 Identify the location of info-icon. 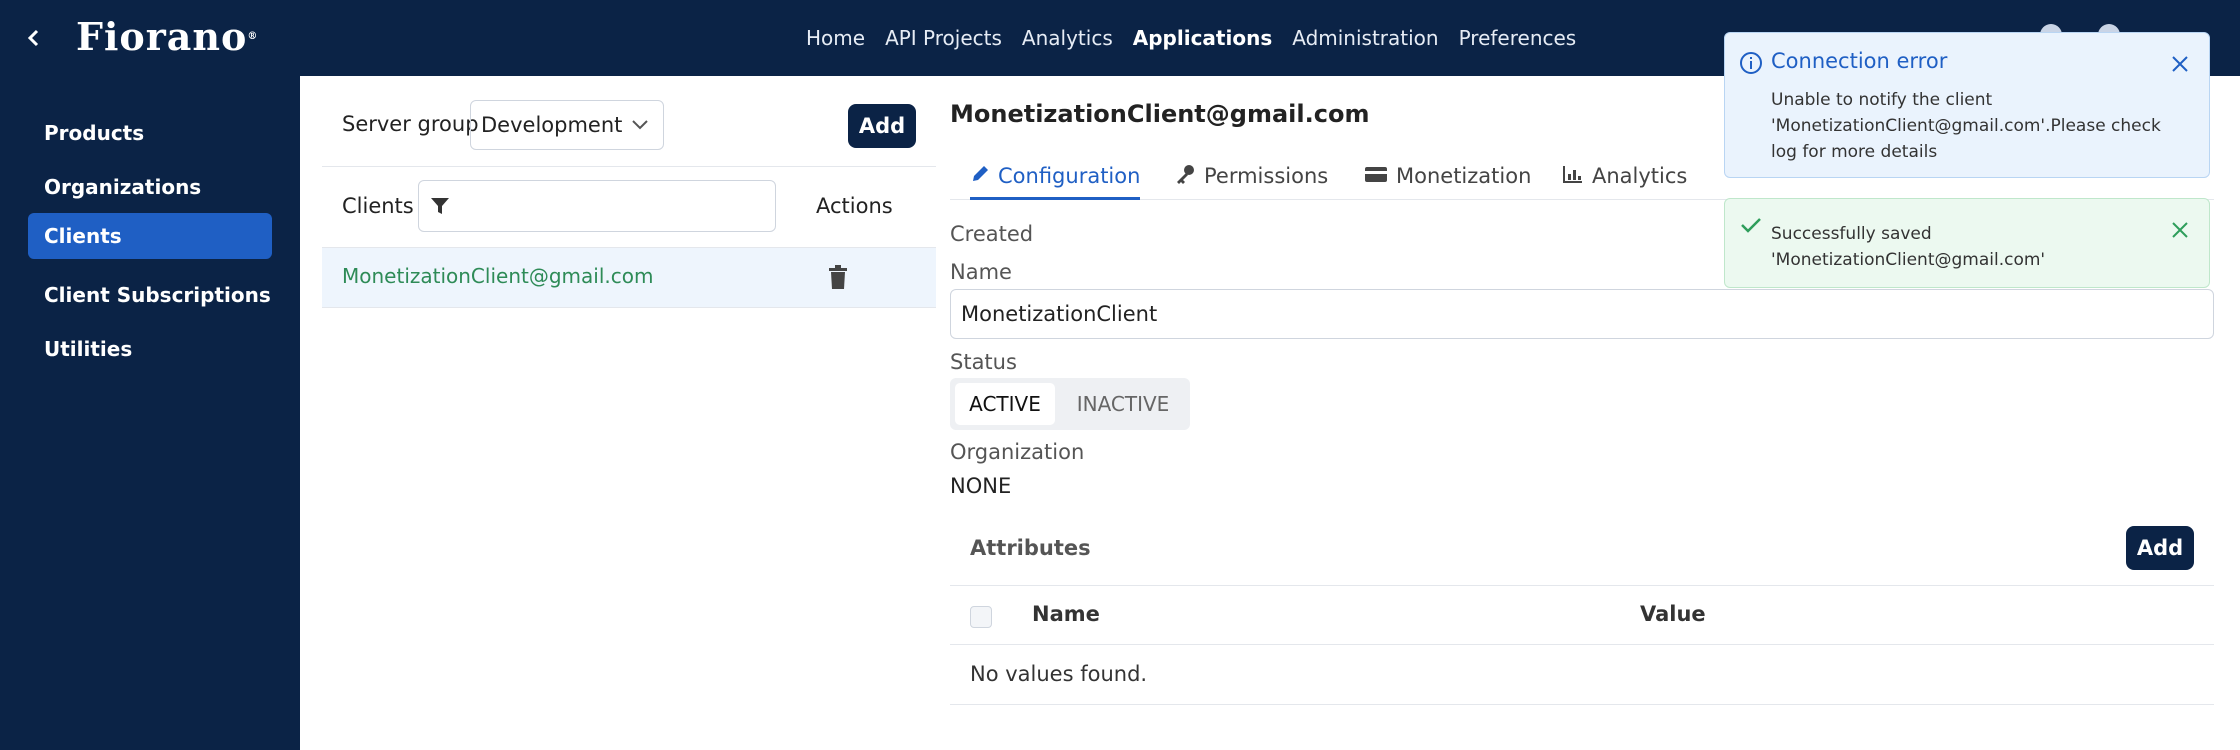
(1751, 63).